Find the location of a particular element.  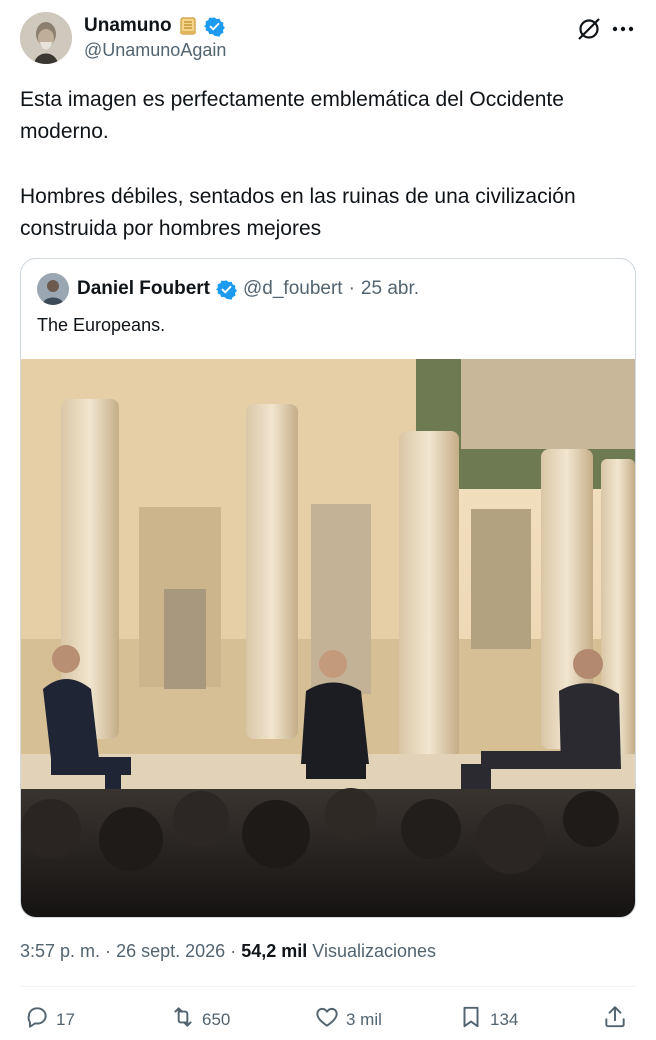

tweet-header: Unamuno @UnamunoAgain is located at coordinates (330, 39).